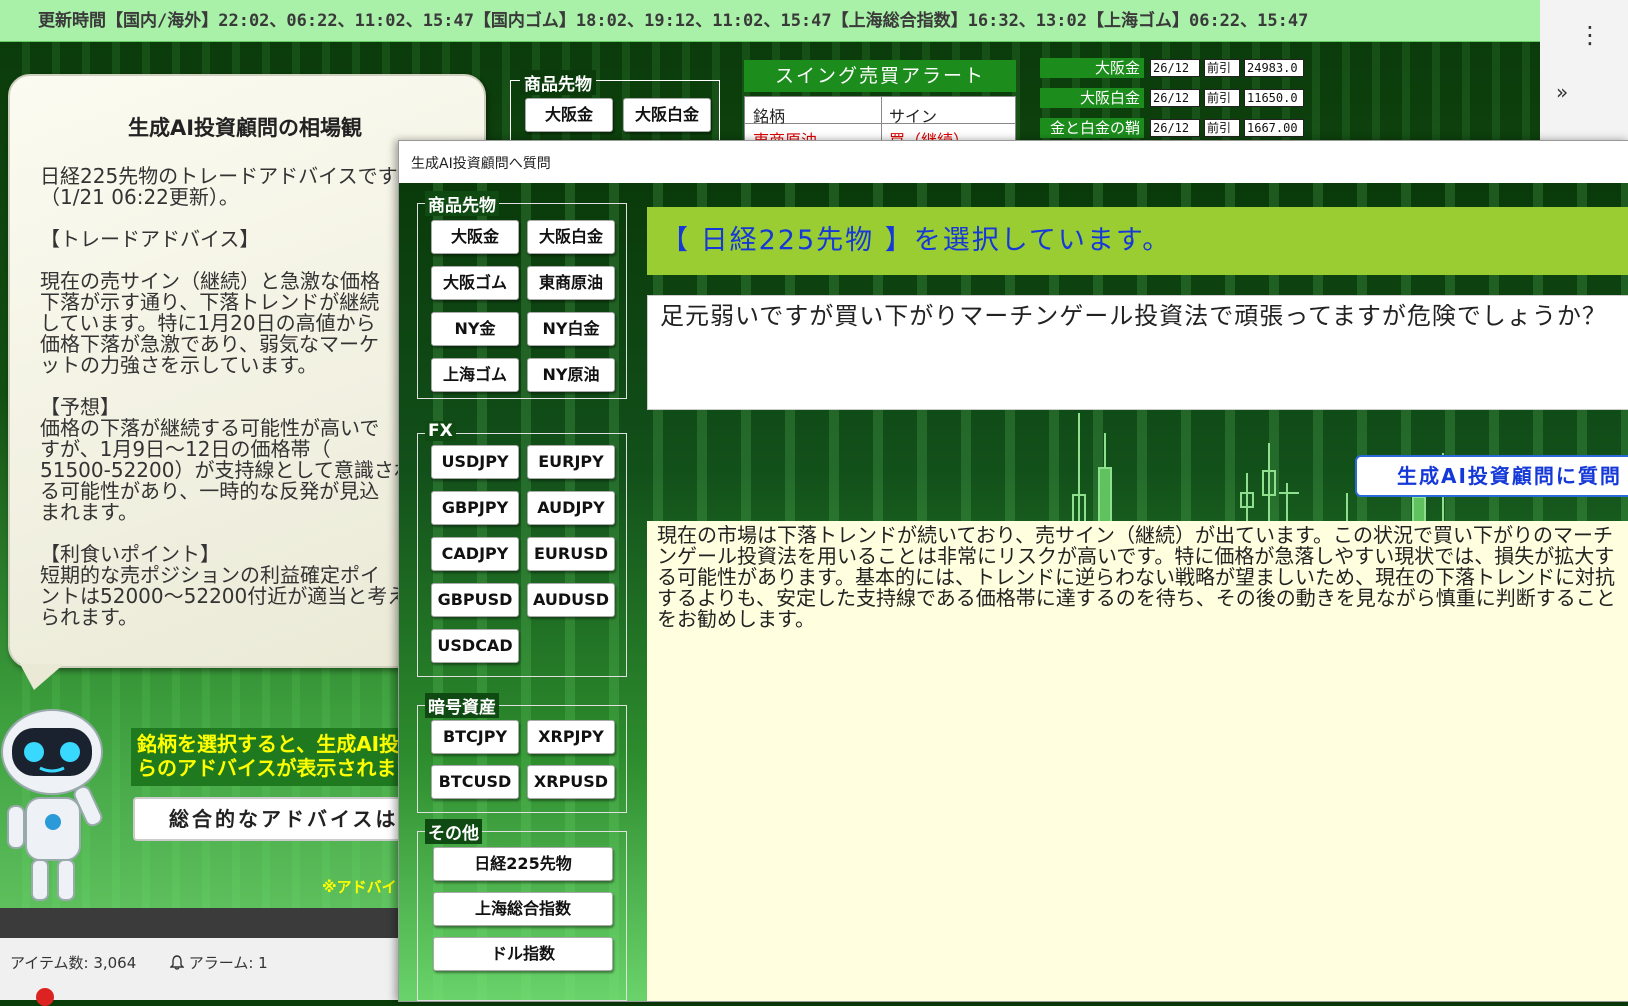 This screenshot has width=1628, height=1006. Describe the element at coordinates (1092, 128) in the screenshot. I see `price-name: 金と白金の鞘` at that location.